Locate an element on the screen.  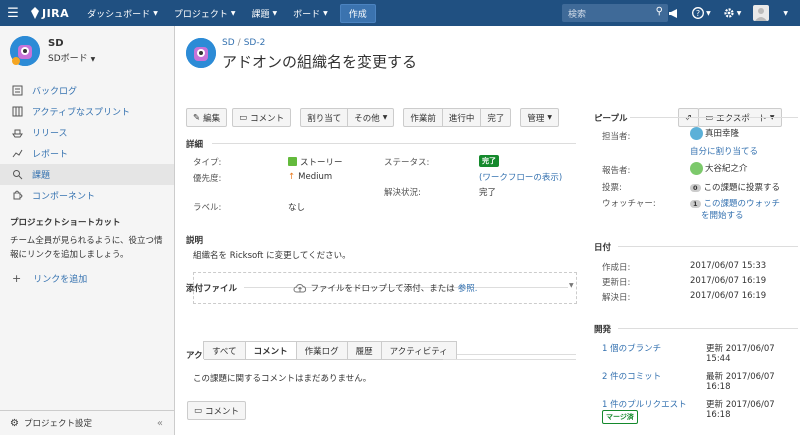
comment-button: ▭ コメント is located at coordinates (262, 117).